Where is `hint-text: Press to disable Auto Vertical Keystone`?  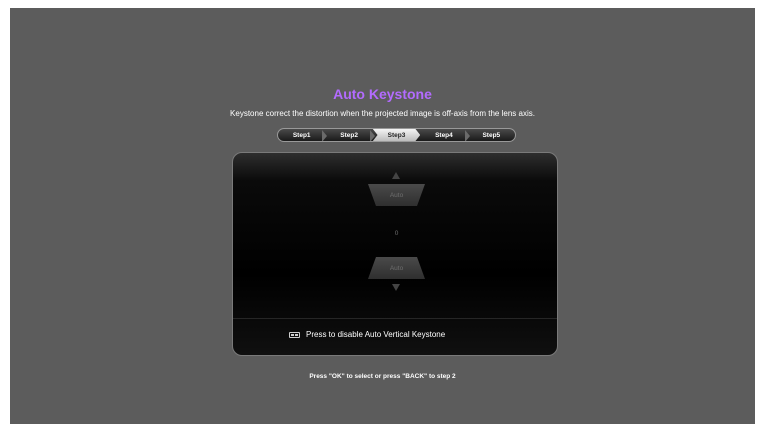 hint-text: Press to disable Auto Vertical Keystone is located at coordinates (376, 334).